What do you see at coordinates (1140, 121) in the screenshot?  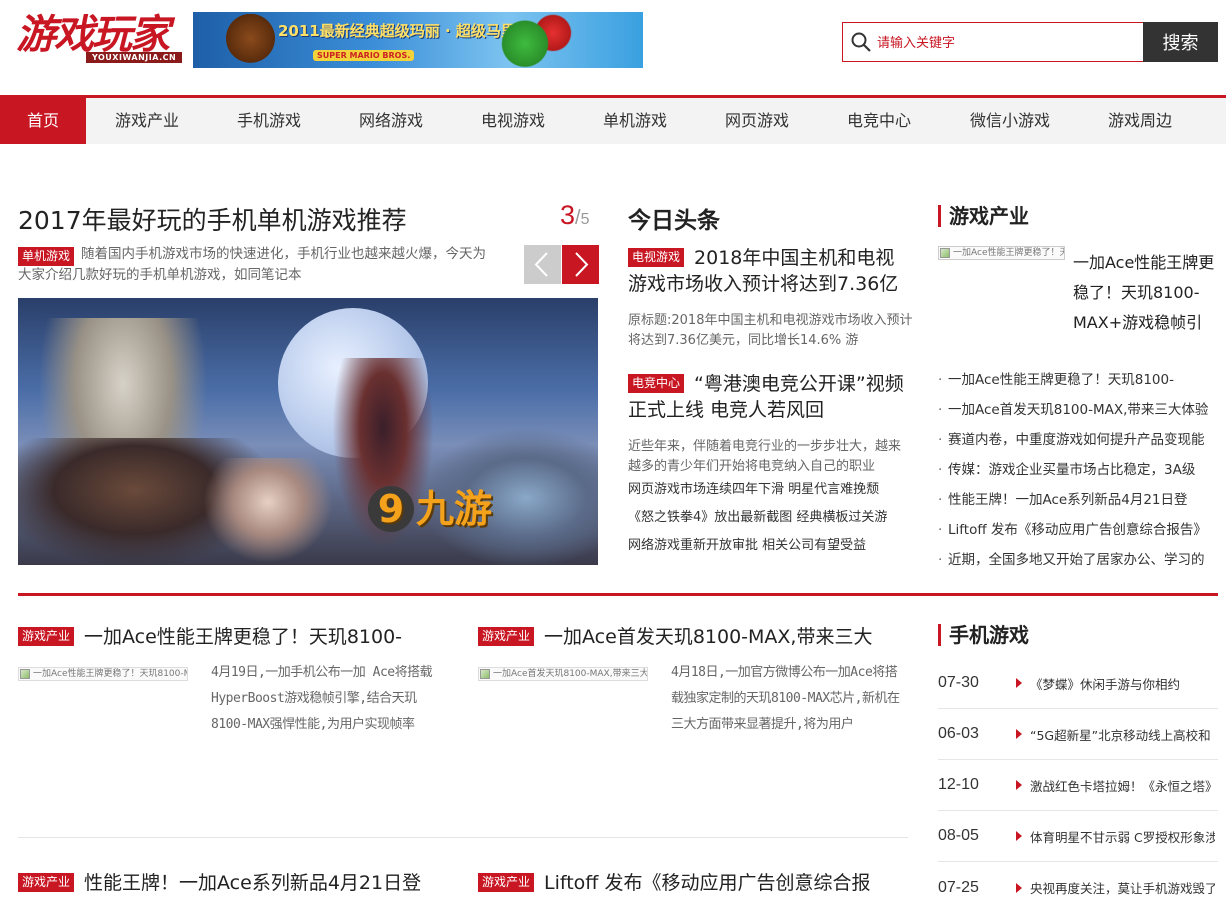 I see `nav-item-merch: 游戏周边` at bounding box center [1140, 121].